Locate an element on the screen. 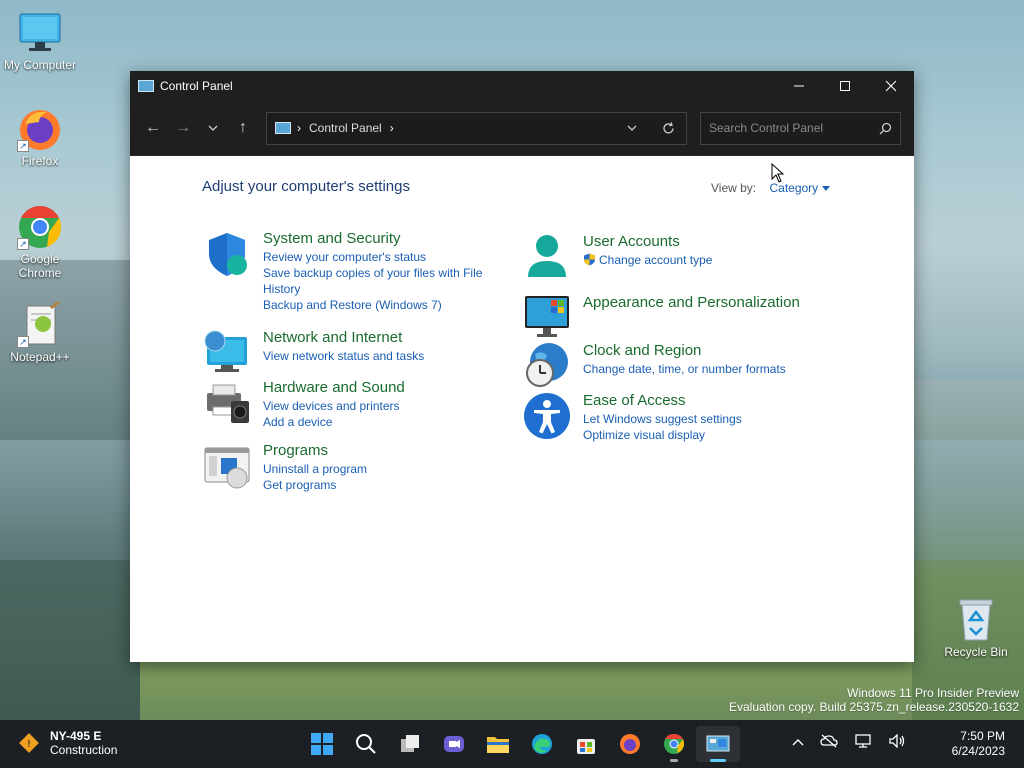 The height and width of the screenshot is (768, 1024). teams-chat-button is located at coordinates (454, 744).